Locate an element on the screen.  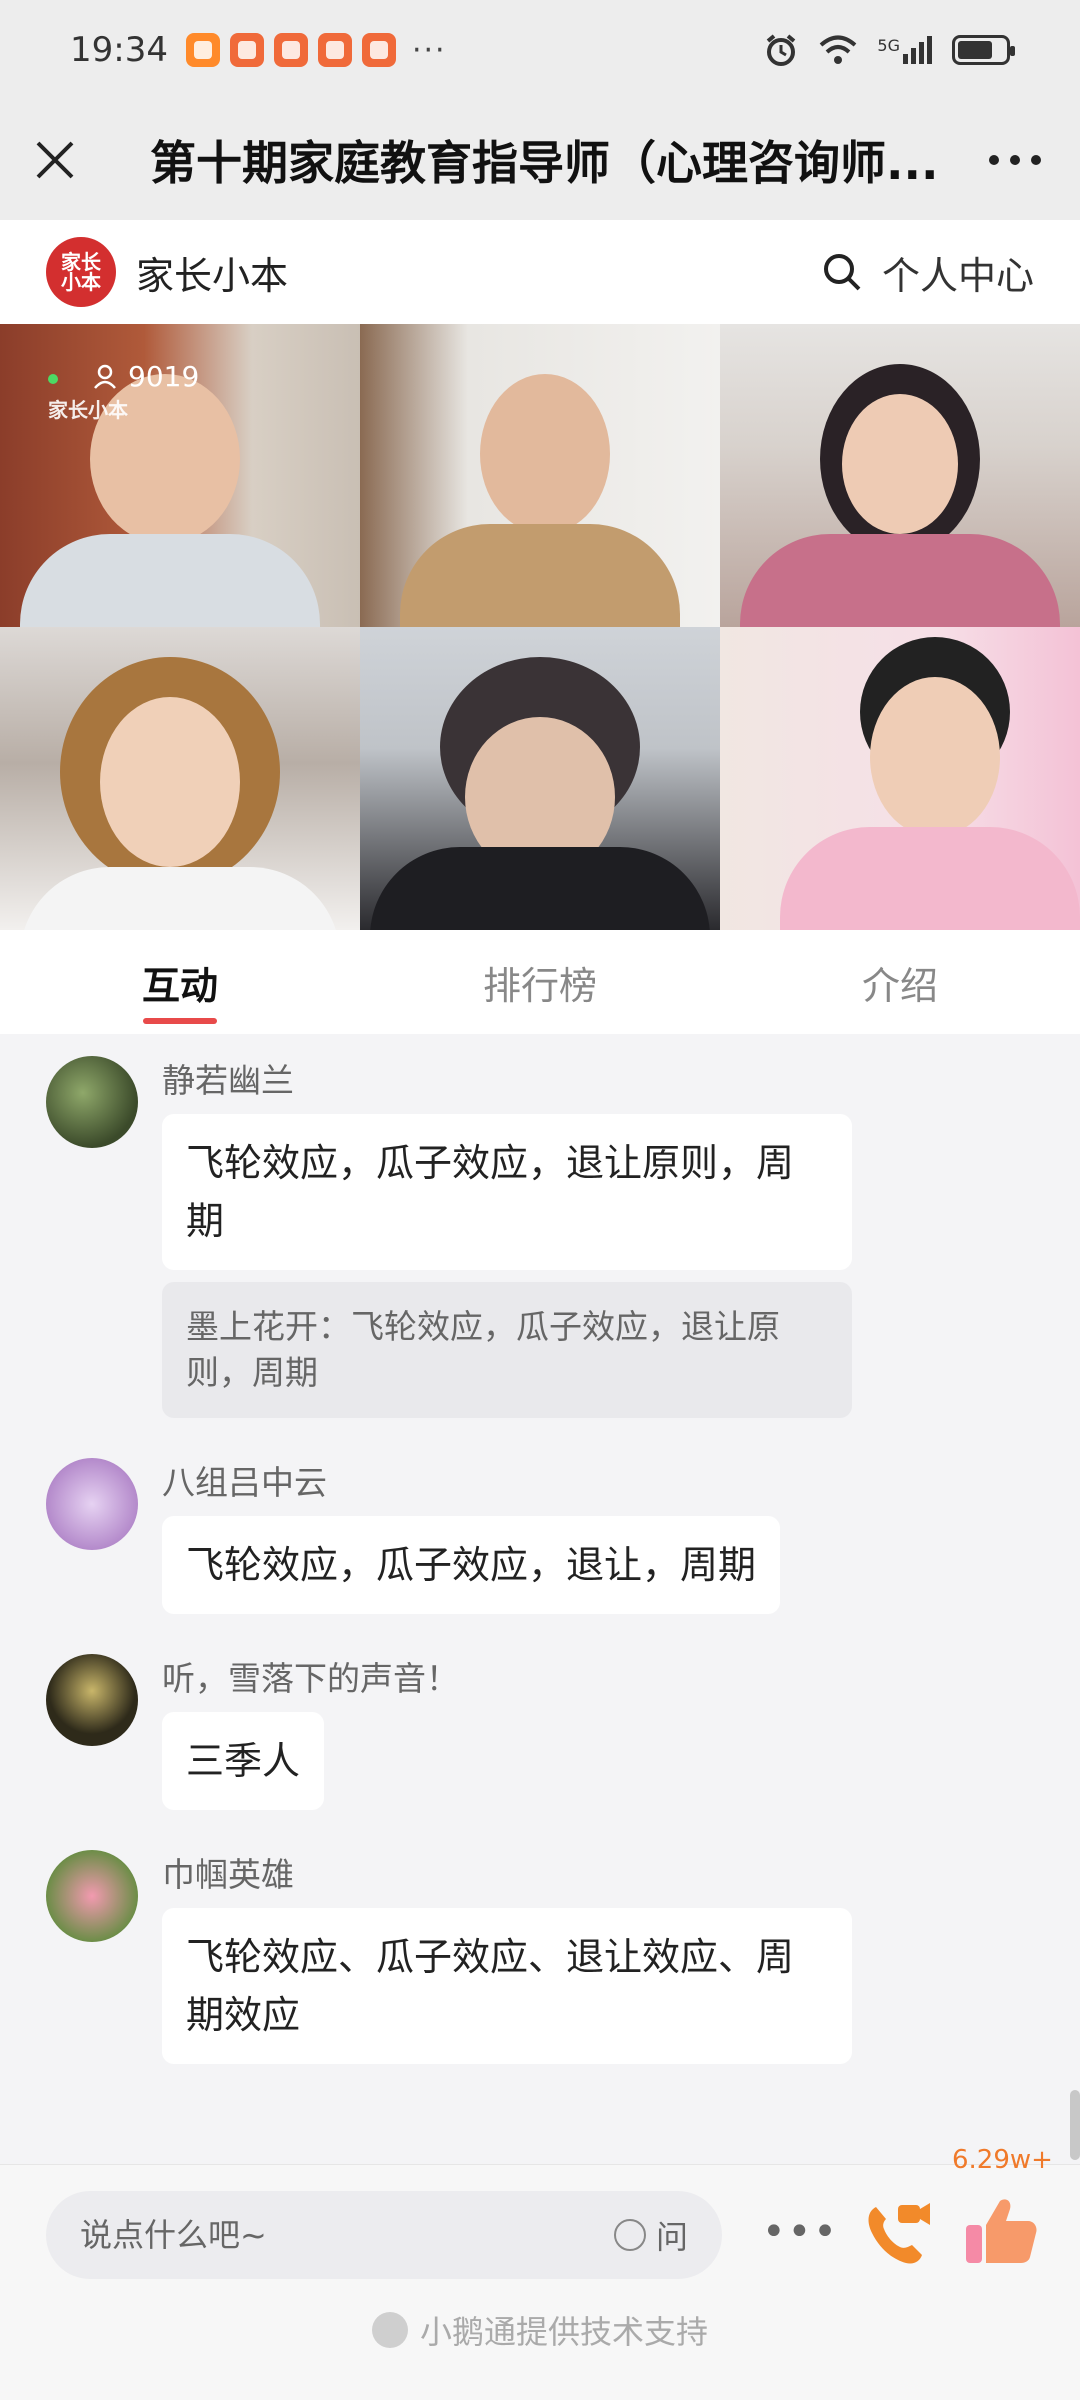
message-bubble: 三季人 is located at coordinates (243, 1761).